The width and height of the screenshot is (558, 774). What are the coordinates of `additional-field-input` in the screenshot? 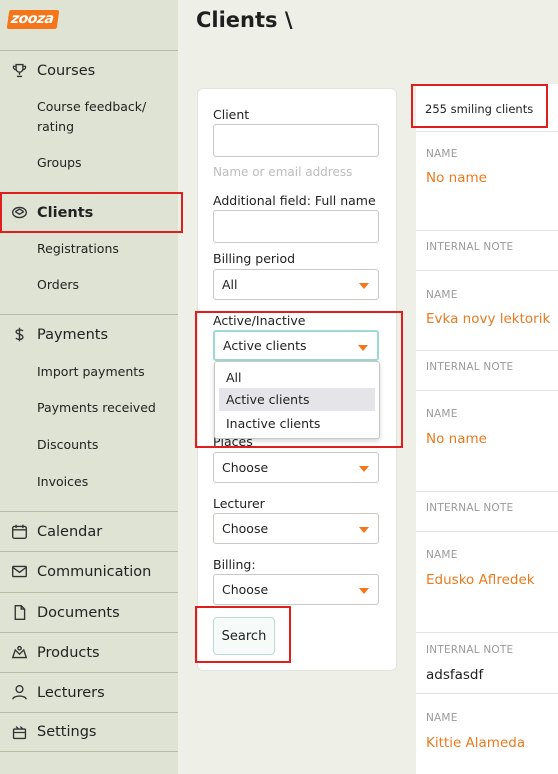 It's located at (296, 226).